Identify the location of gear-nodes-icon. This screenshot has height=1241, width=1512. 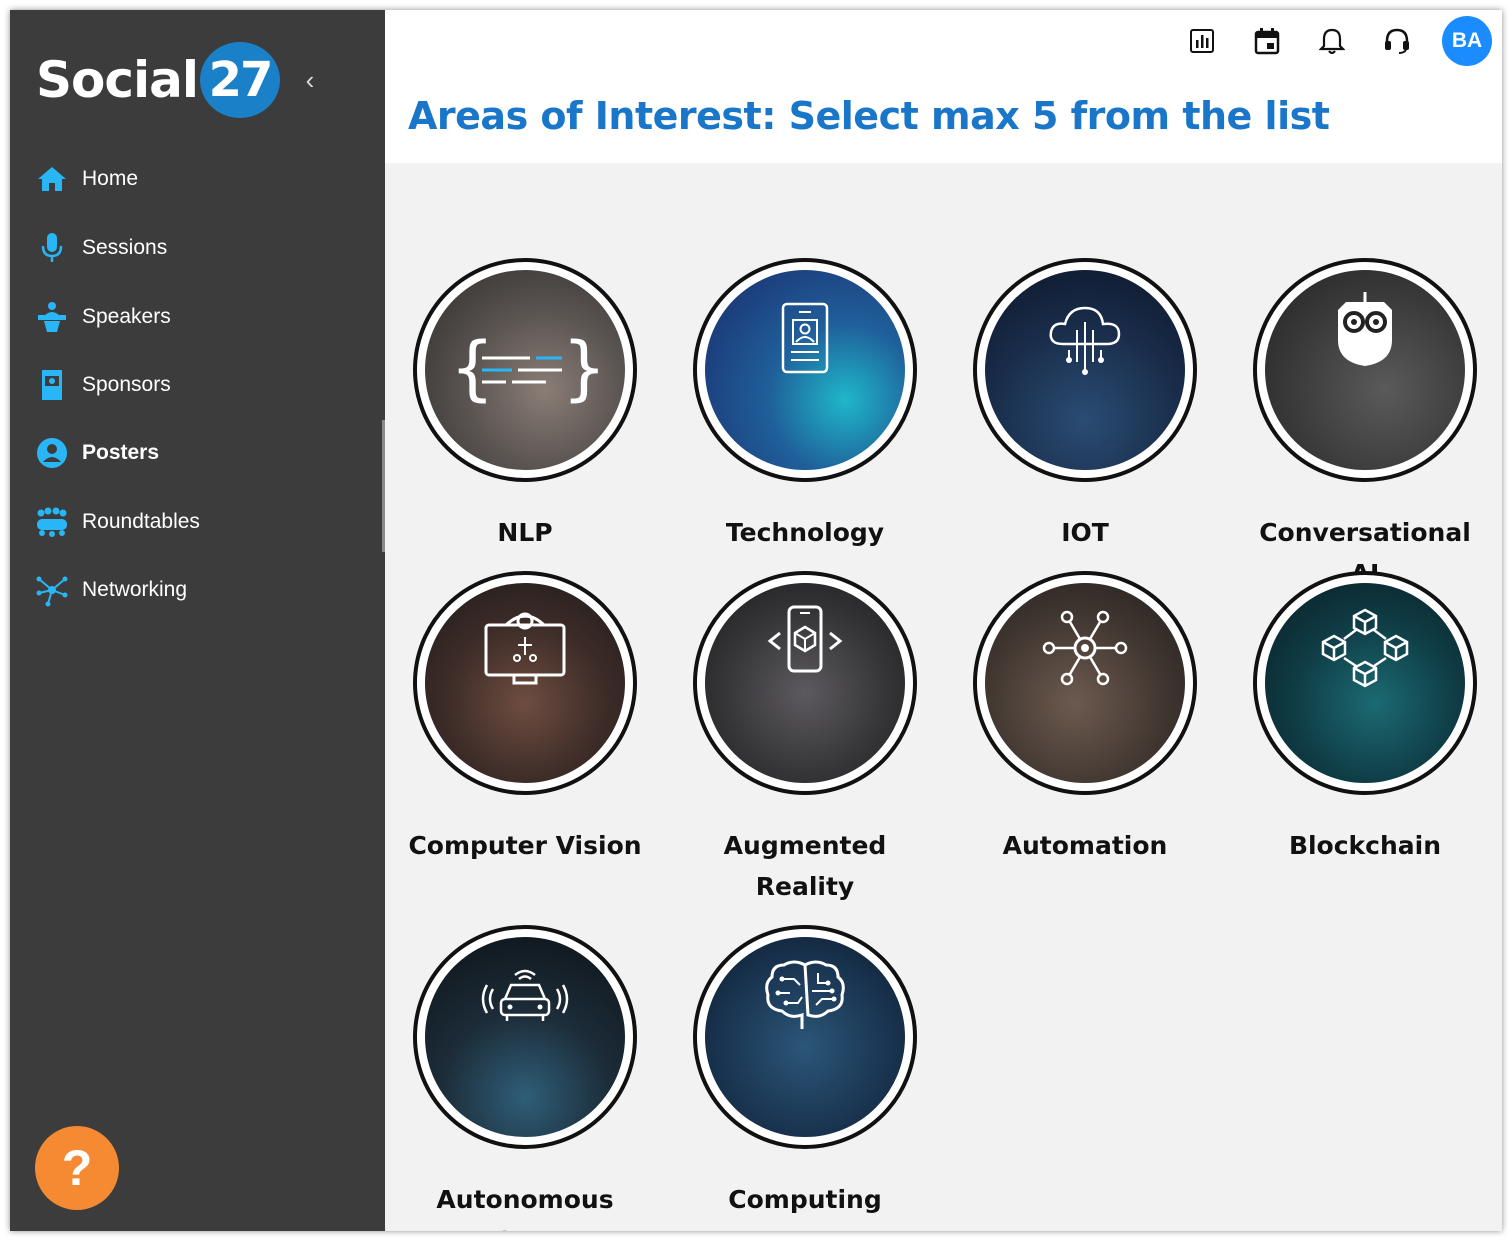
(1085, 648).